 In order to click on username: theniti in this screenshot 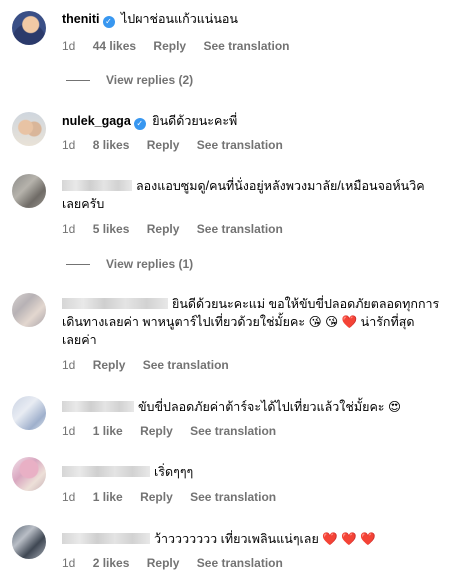, I will do `click(81, 19)`.